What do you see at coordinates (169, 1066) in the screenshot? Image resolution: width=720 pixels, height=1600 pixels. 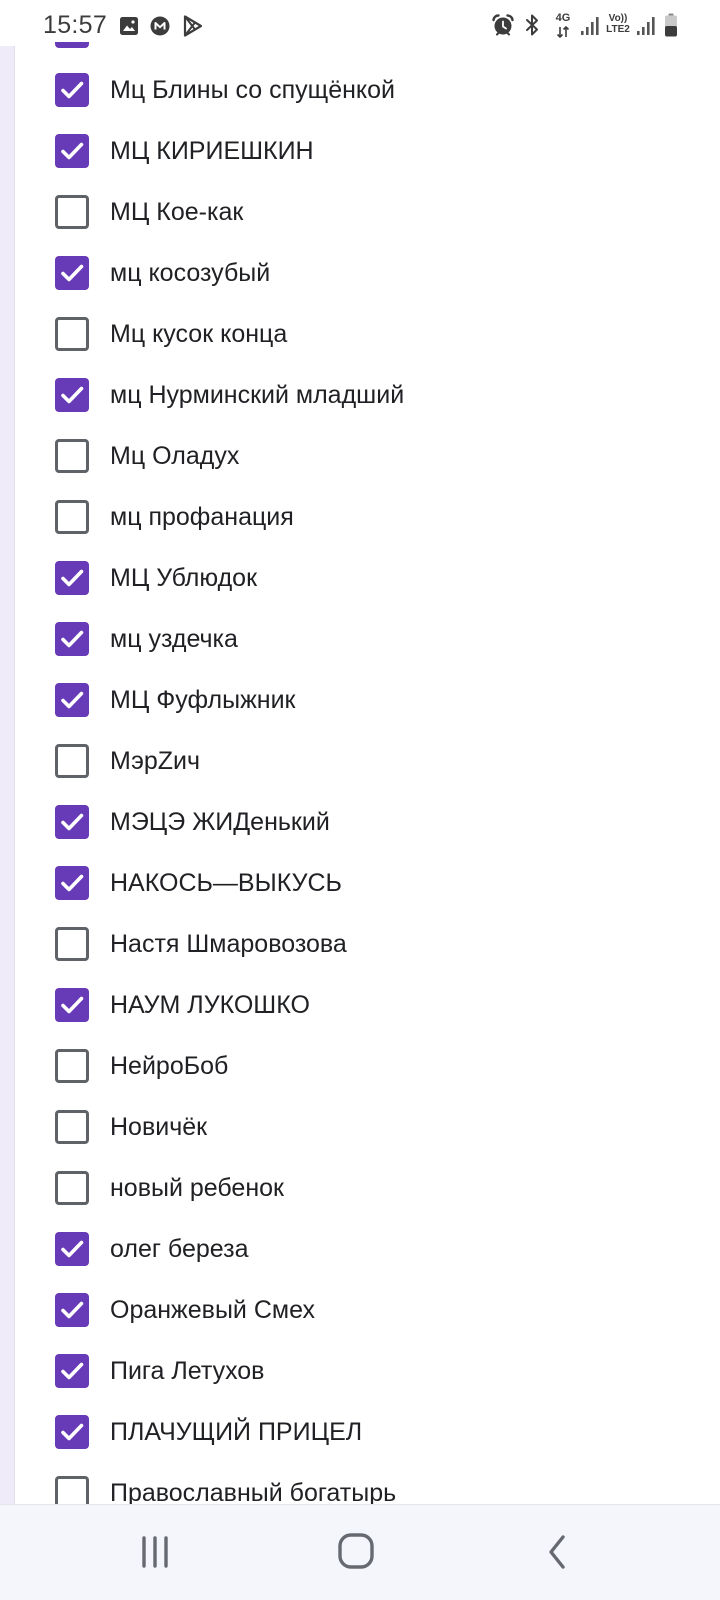 I see `option-label: НейроБоб` at bounding box center [169, 1066].